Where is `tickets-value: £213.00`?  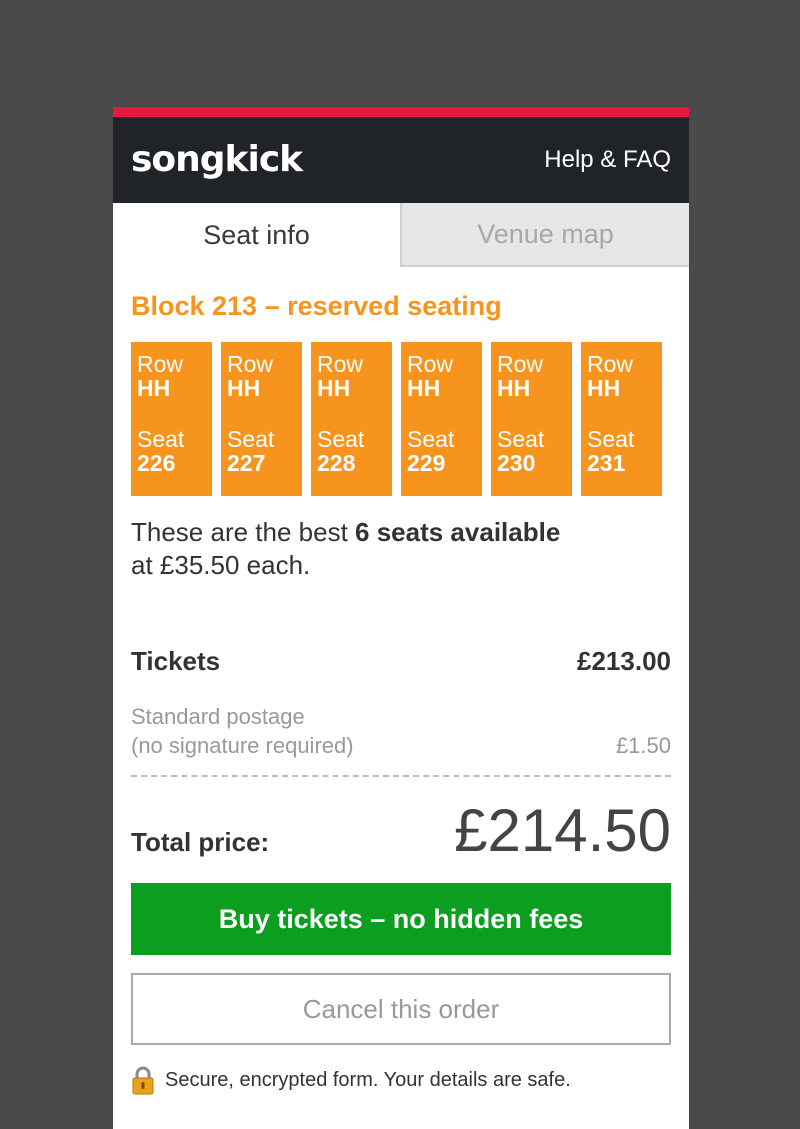
tickets-value: £213.00 is located at coordinates (624, 661).